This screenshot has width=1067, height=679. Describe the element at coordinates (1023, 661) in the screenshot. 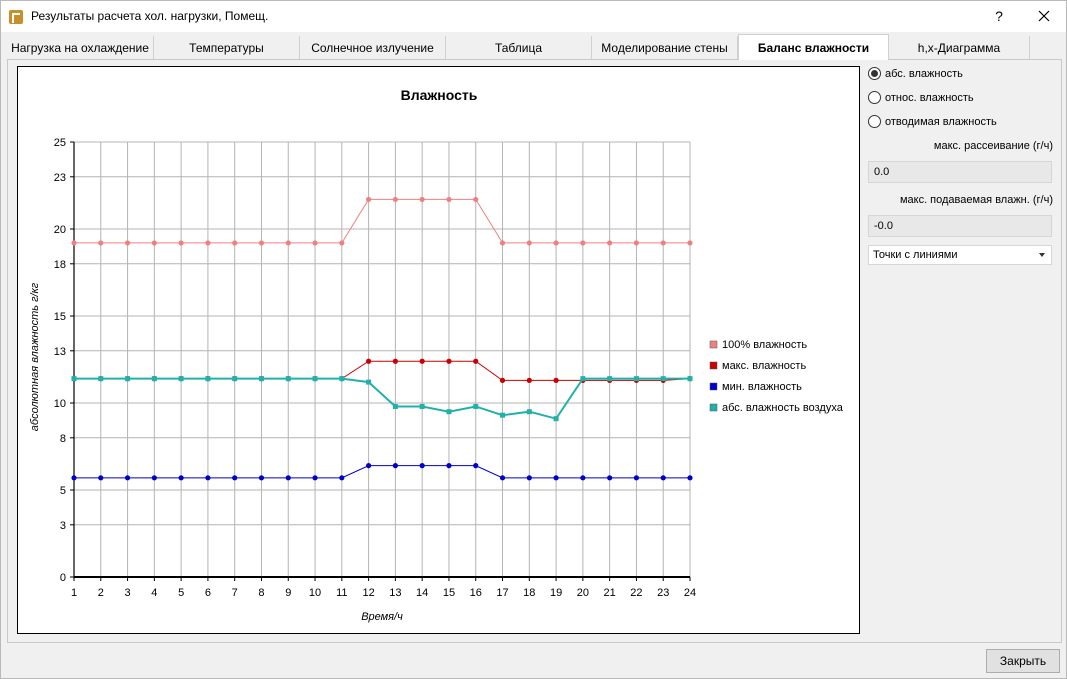

I see `close-button: Закрыть` at that location.